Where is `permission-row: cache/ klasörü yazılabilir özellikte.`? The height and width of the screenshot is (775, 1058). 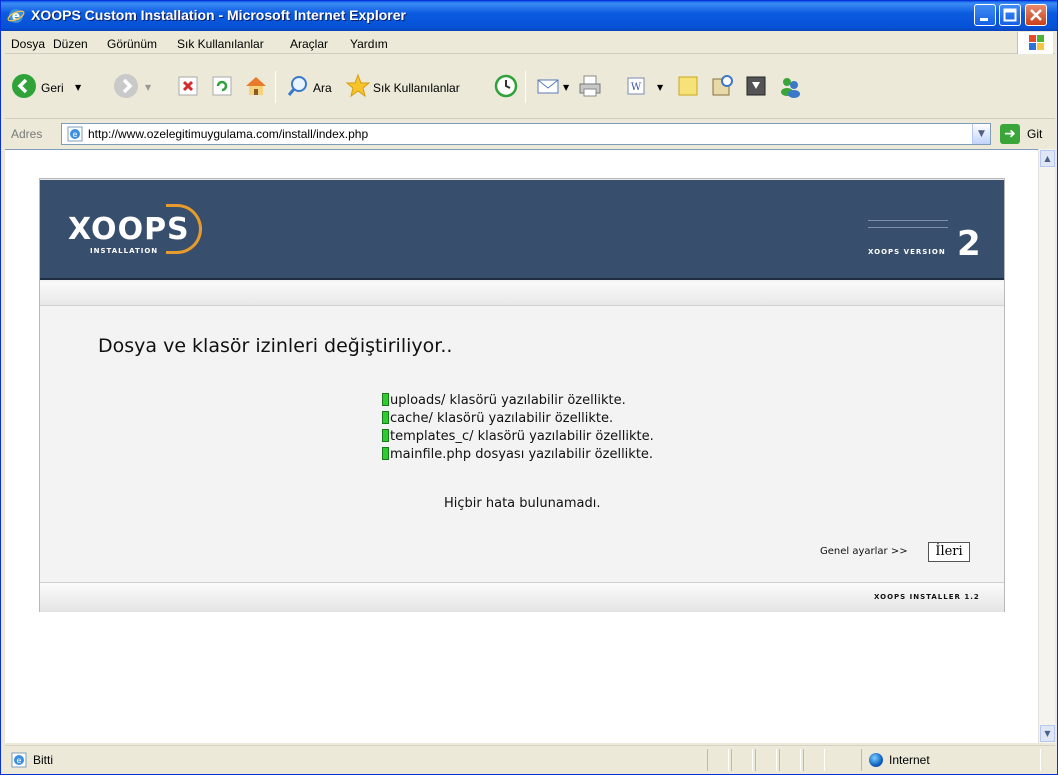 permission-row: cache/ klasörü yazılabilir özellikte. is located at coordinates (497, 418).